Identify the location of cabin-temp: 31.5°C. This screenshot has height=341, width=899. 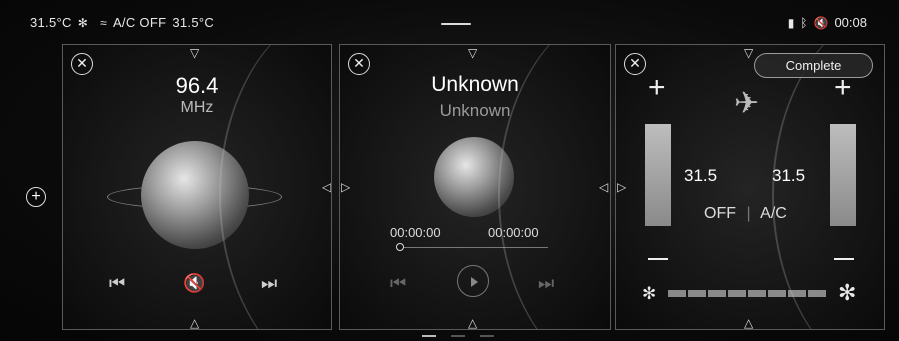
(193, 22).